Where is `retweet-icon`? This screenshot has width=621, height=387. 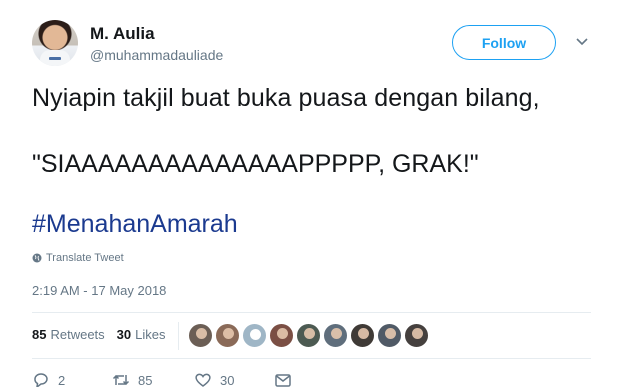 retweet-icon is located at coordinates (121, 380).